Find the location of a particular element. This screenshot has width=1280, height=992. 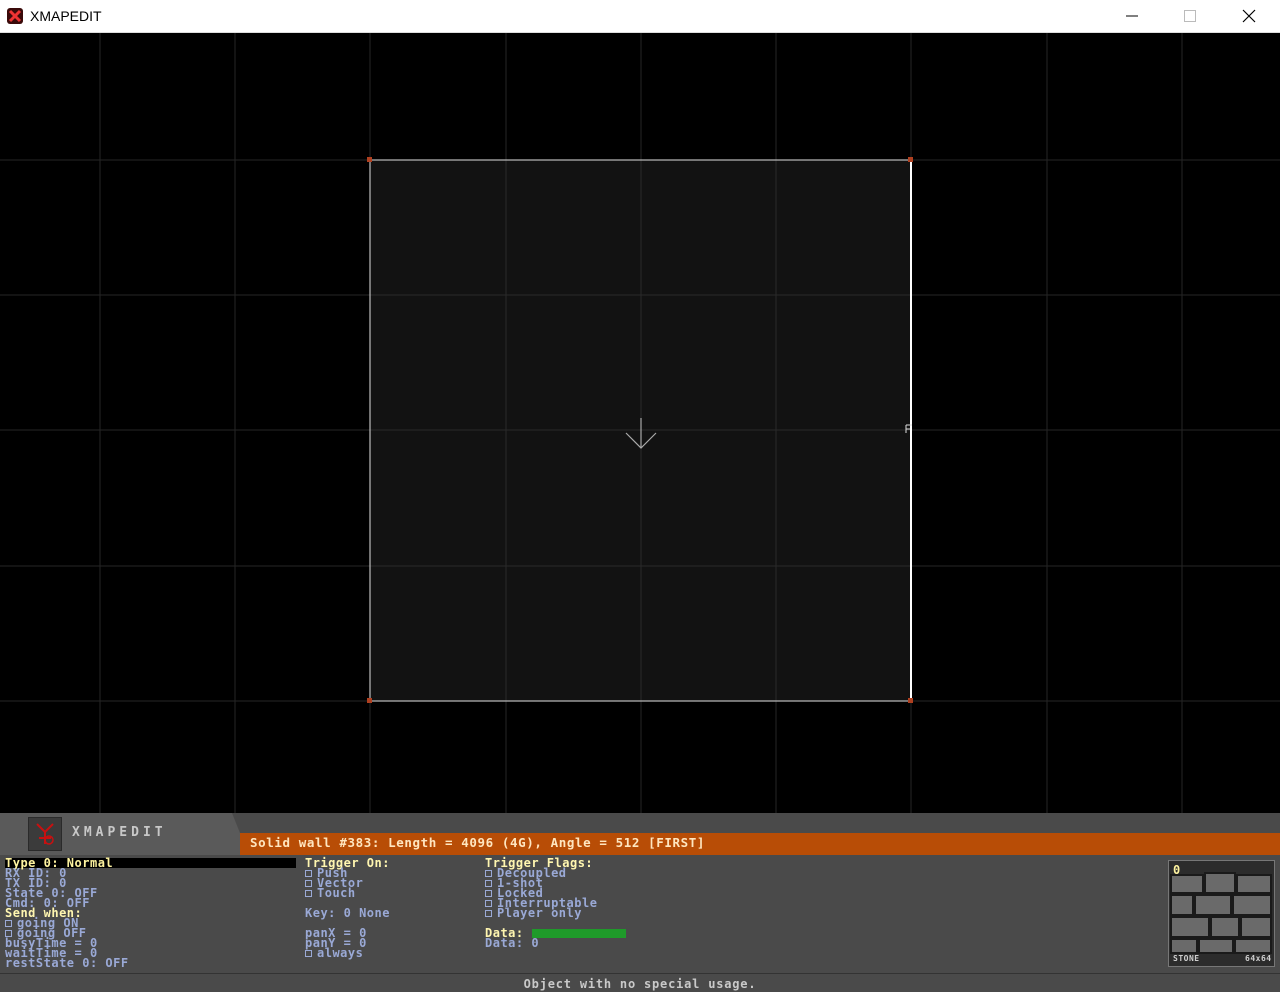

logo-text: XMAPEDIT is located at coordinates (119, 832).